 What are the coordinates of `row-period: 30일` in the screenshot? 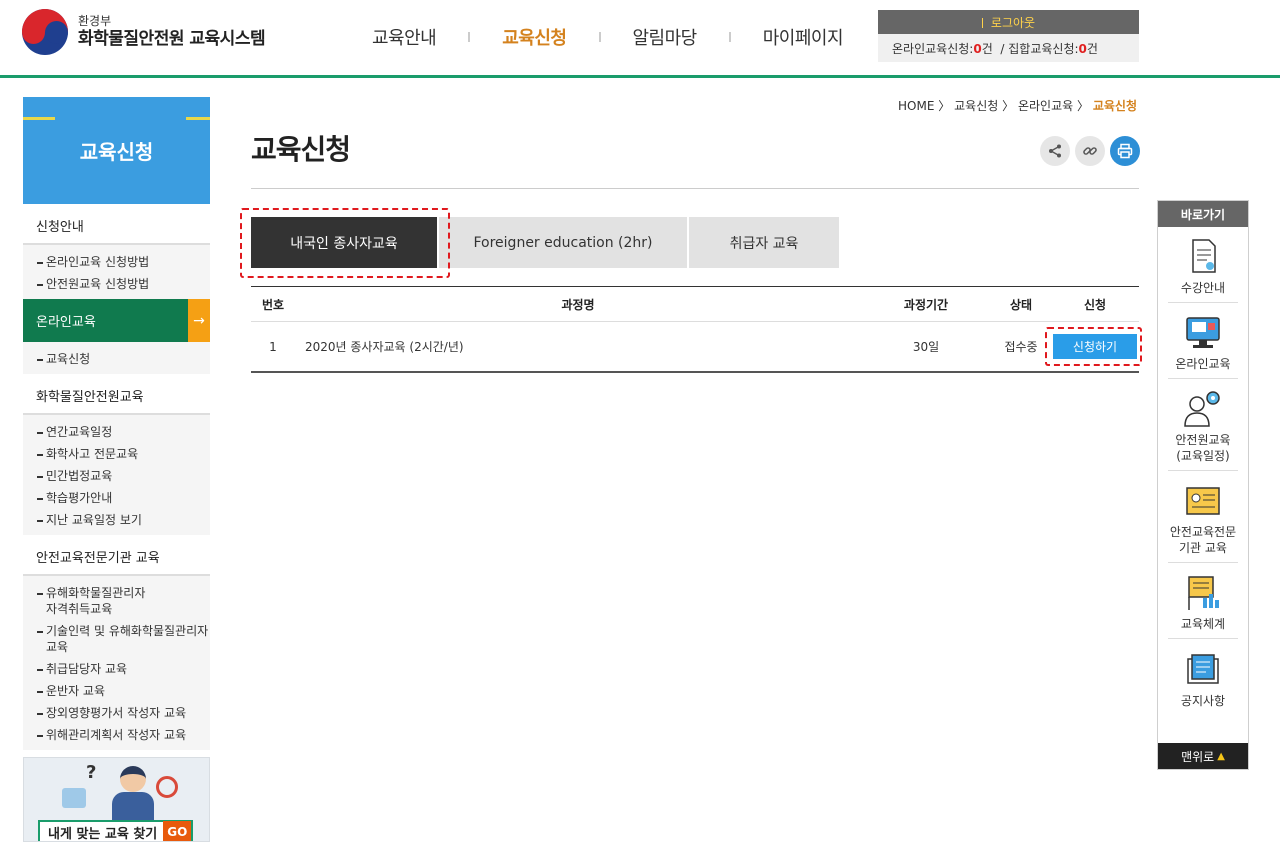 It's located at (926, 347).